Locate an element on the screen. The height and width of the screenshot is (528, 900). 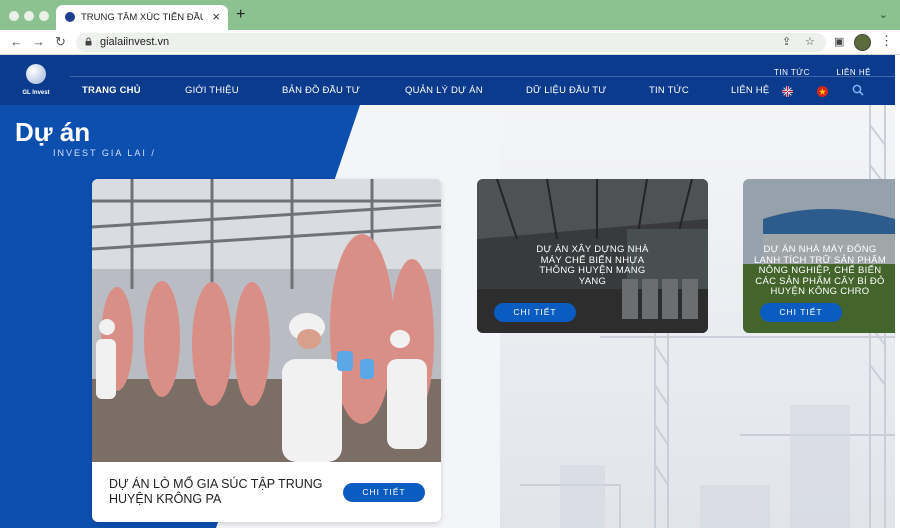
tab-title: TRUNG TÂM XÚC TIẾN ĐẦU TƯ is located at coordinates (142, 17).